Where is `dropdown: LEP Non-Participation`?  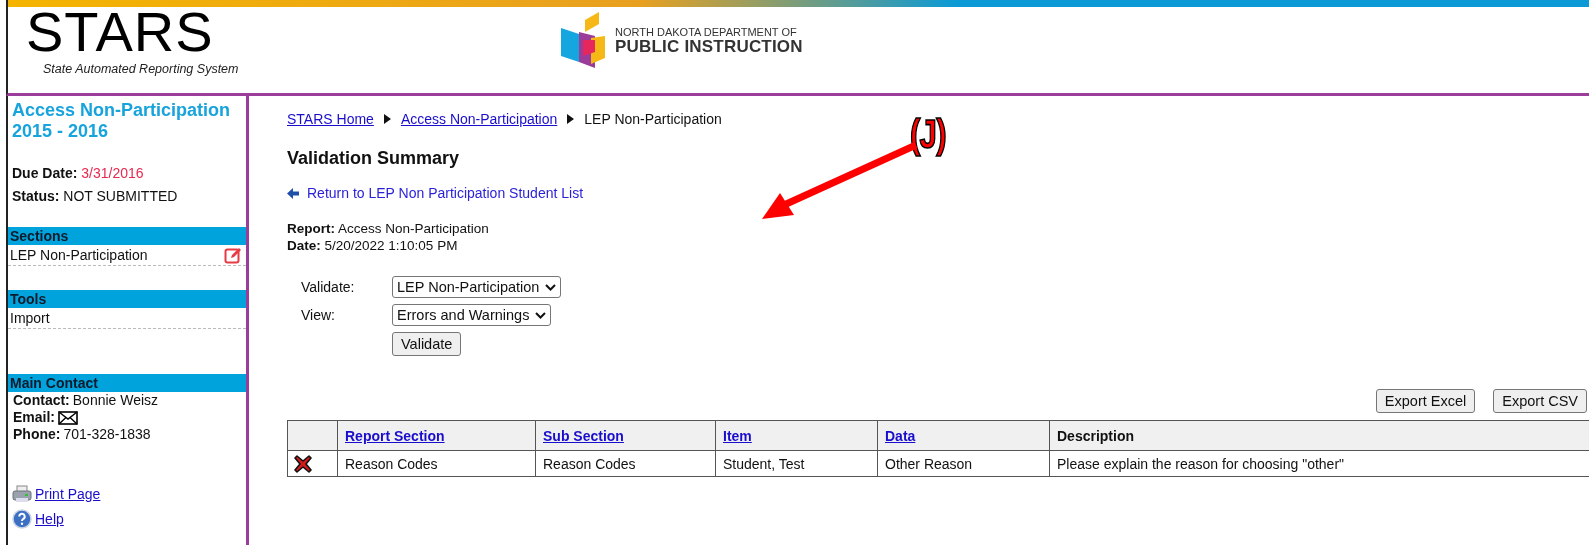 dropdown: LEP Non-Participation is located at coordinates (477, 287).